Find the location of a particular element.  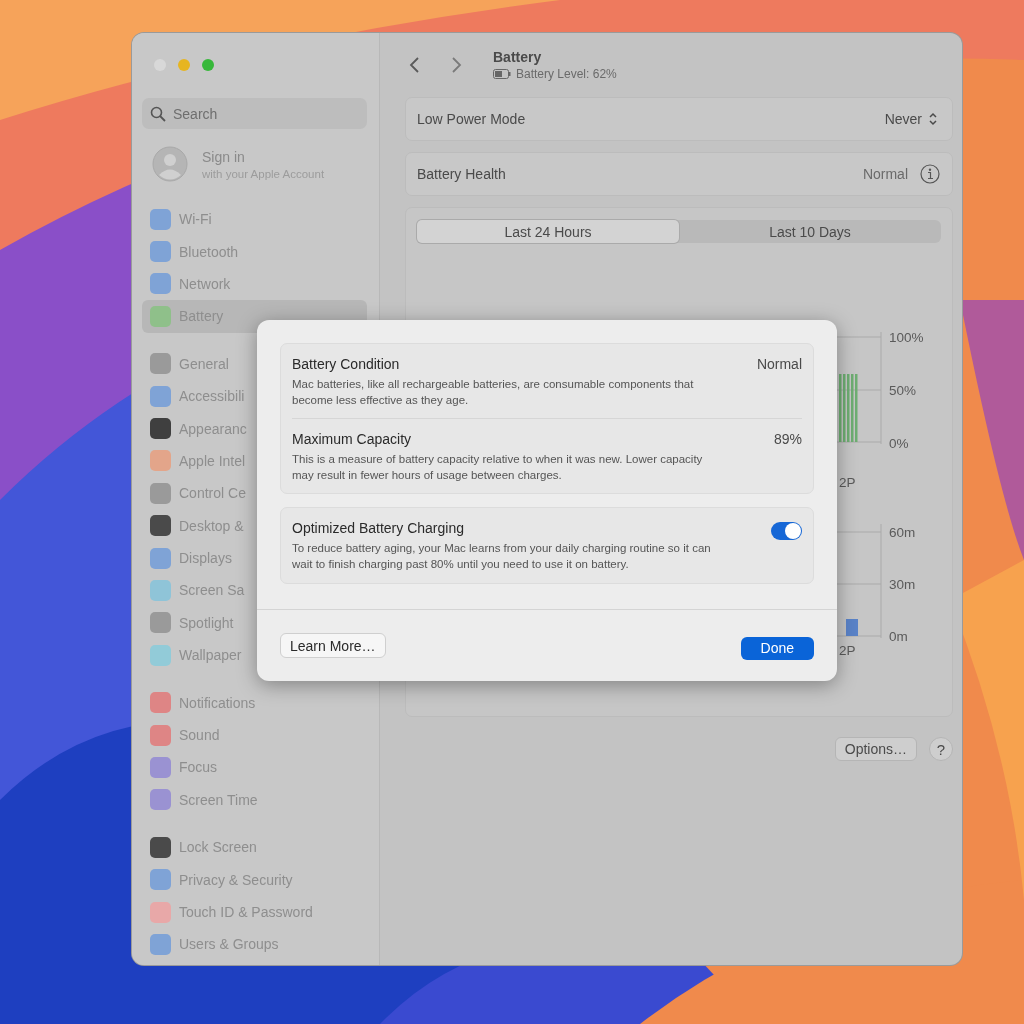

minimize-button is located at coordinates (184, 65).